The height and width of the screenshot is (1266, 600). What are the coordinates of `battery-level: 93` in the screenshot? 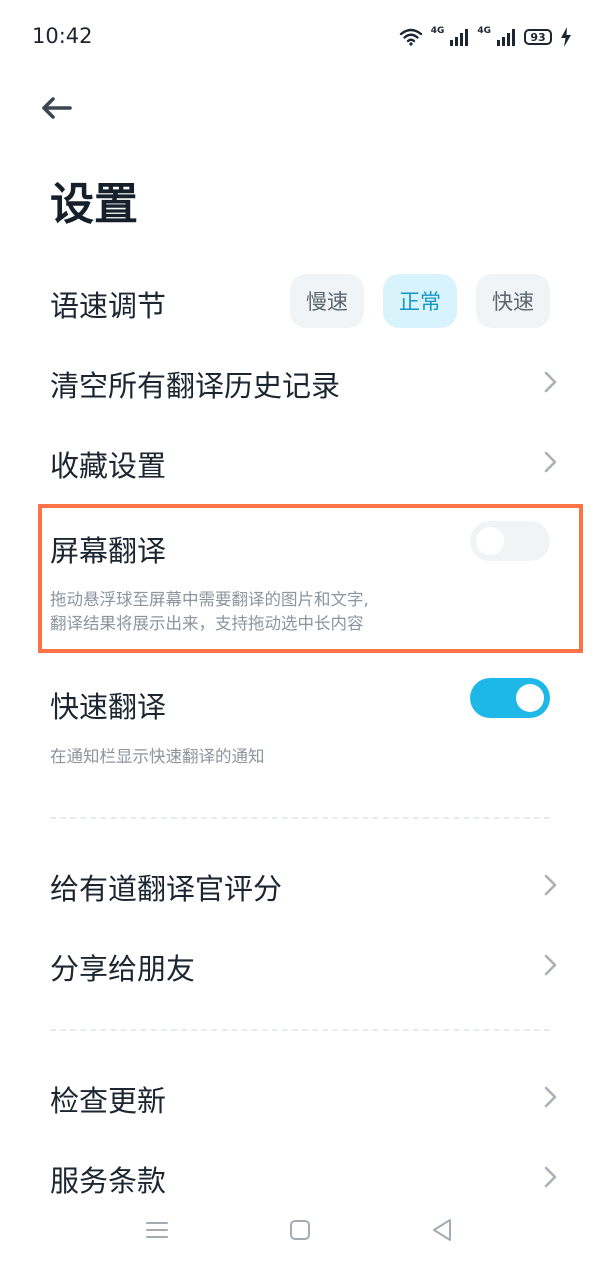 It's located at (538, 37).